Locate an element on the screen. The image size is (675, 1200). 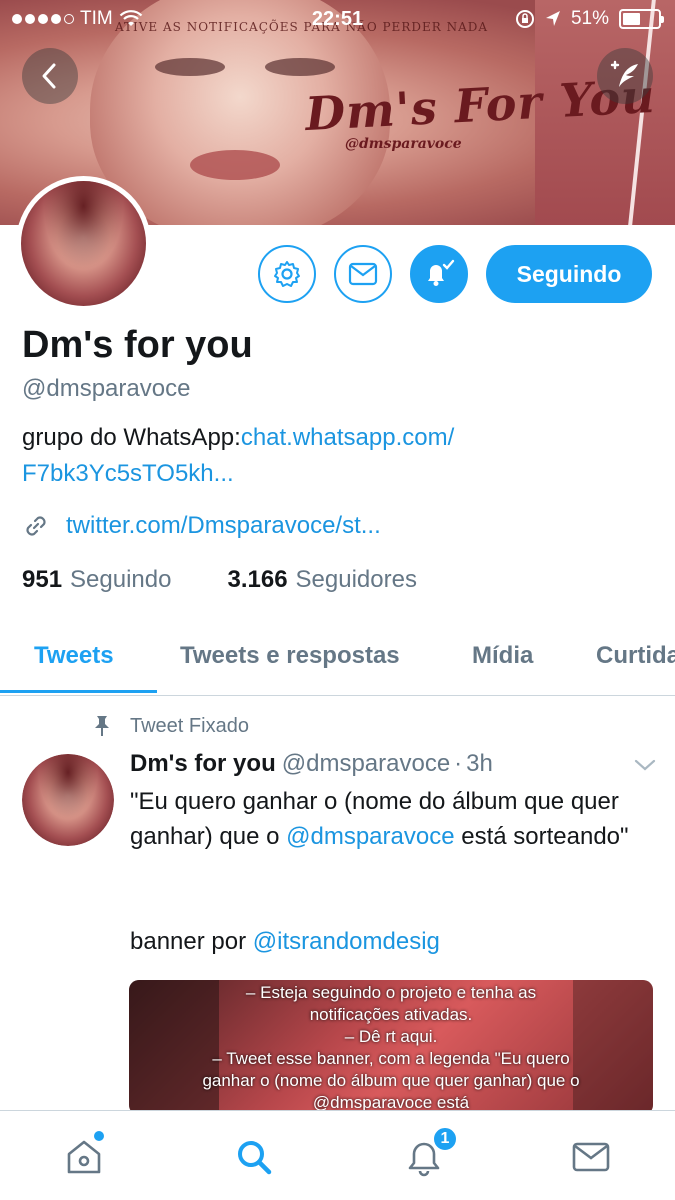
home-new-dot is located at coordinates (99, 1136).